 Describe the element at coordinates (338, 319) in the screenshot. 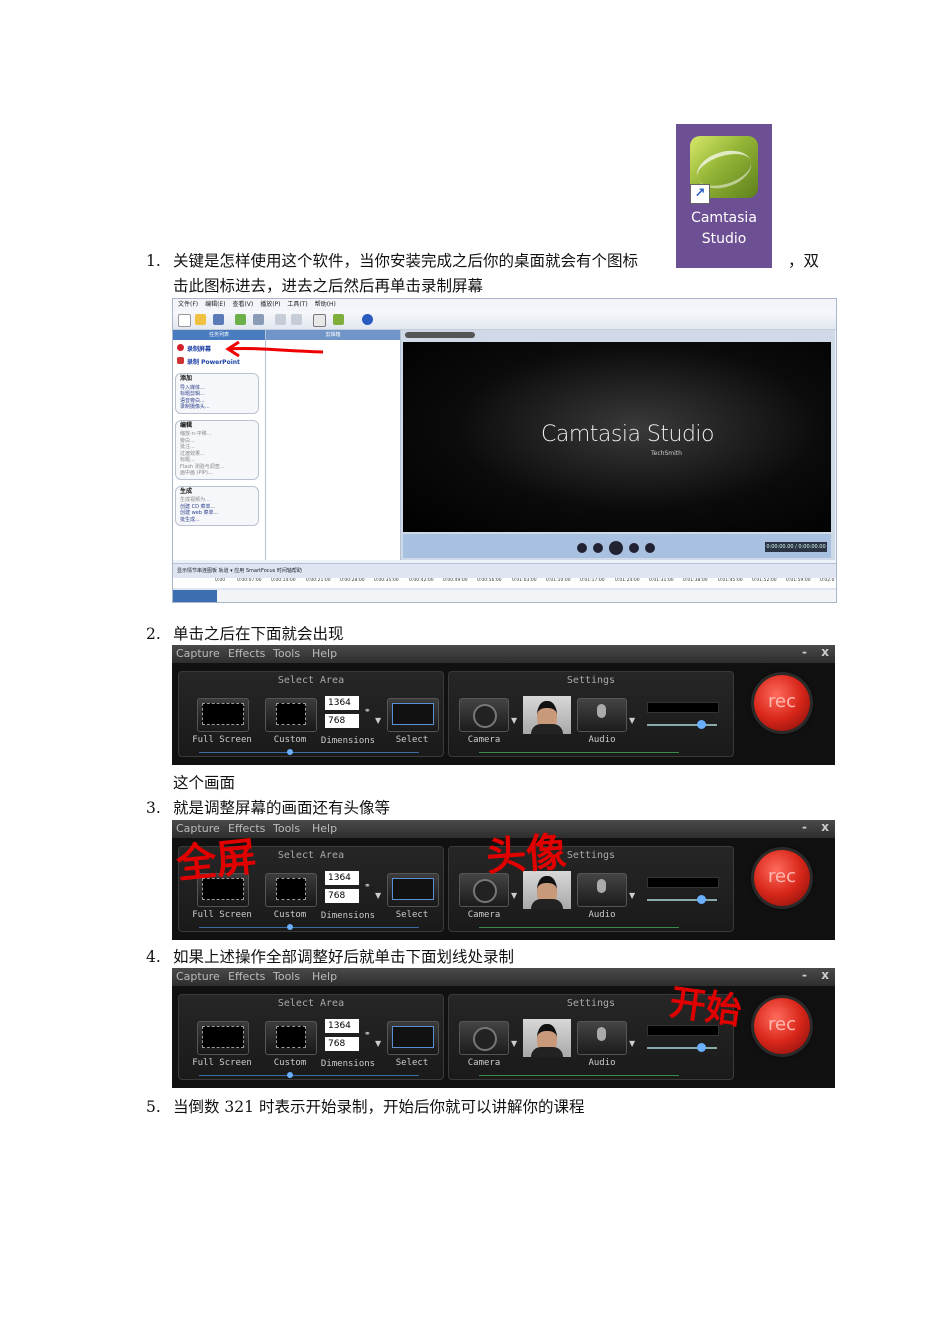

I see `camtasia-tool-icon` at that location.